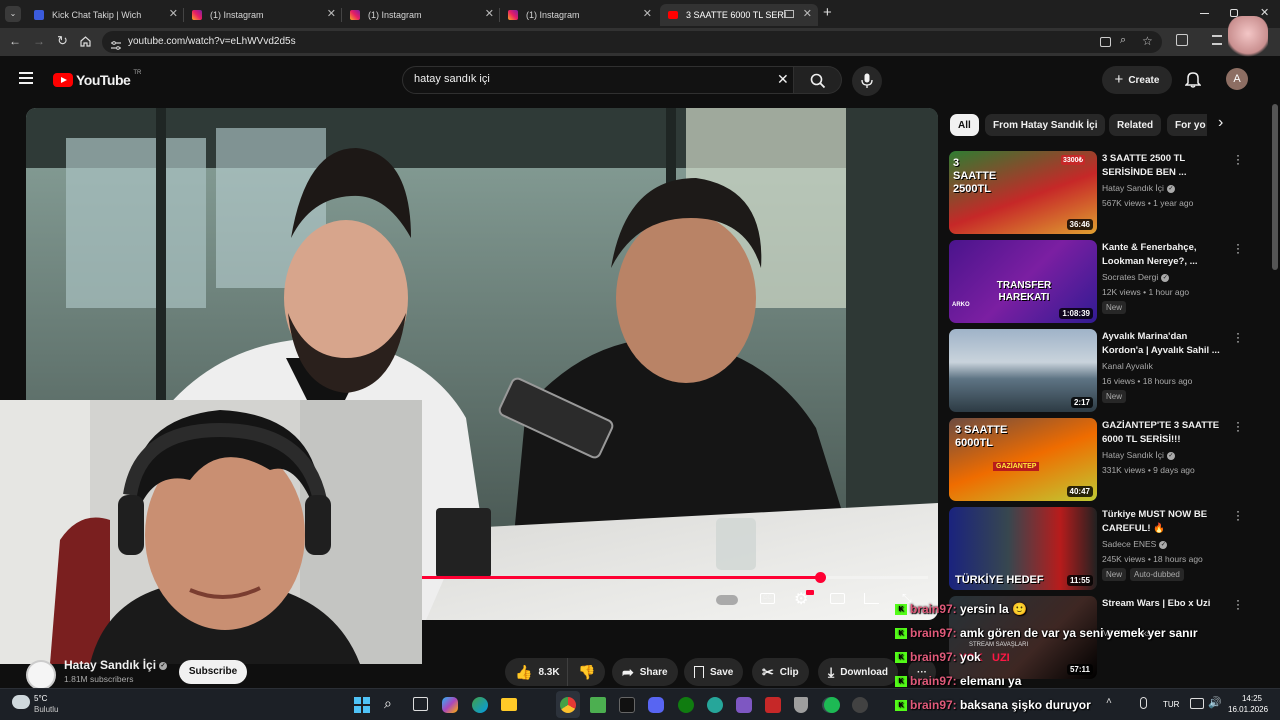 The image size is (1280, 720). Describe the element at coordinates (1135, 125) in the screenshot. I see `chip-related: Related` at that location.